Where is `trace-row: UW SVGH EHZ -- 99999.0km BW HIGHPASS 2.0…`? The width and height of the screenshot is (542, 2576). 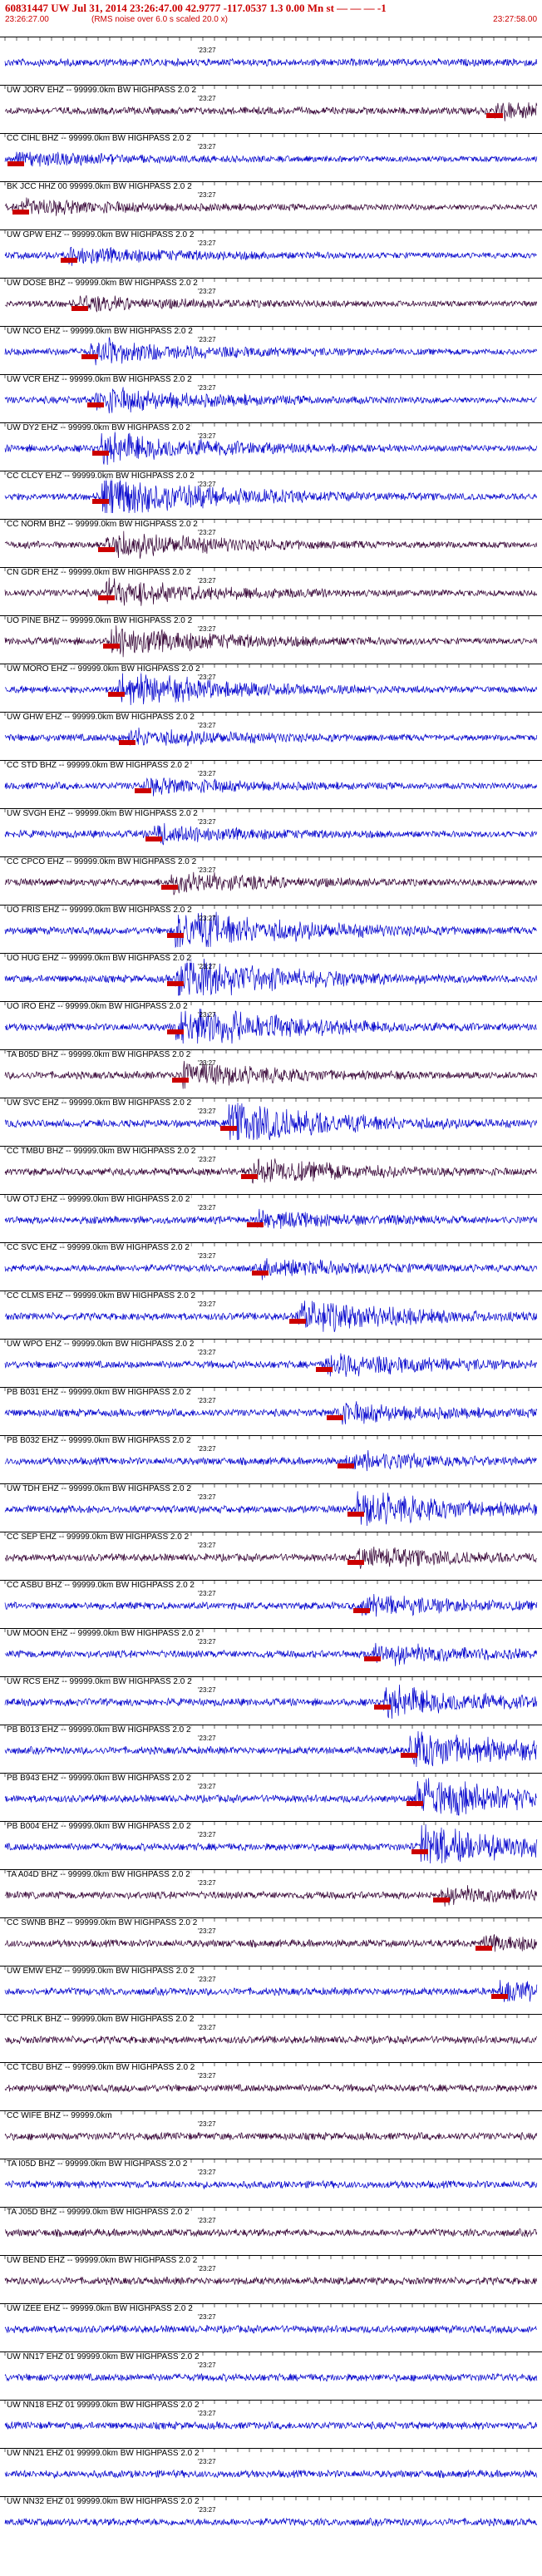
trace-row: UW SVGH EHZ -- 99999.0km BW HIGHPASS 2.0… is located at coordinates (271, 829).